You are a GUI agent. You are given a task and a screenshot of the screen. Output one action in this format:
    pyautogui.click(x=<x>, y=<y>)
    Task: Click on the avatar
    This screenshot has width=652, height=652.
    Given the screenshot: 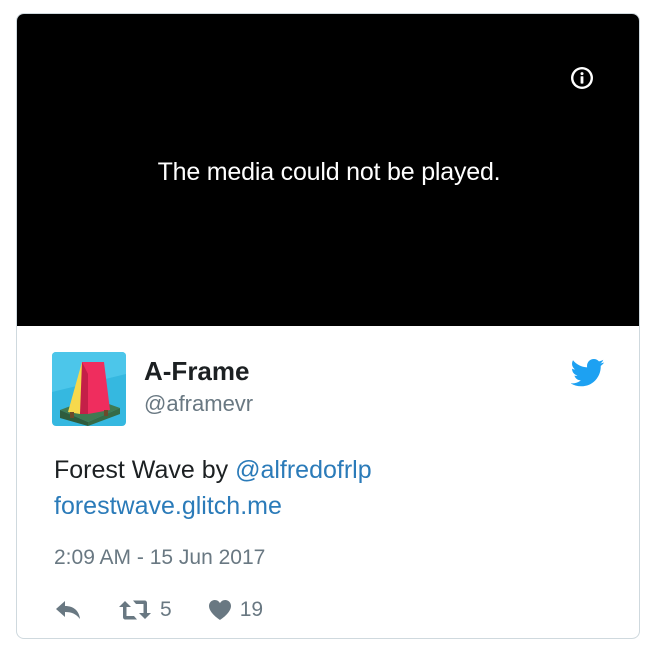 What is the action you would take?
    pyautogui.click(x=89, y=389)
    